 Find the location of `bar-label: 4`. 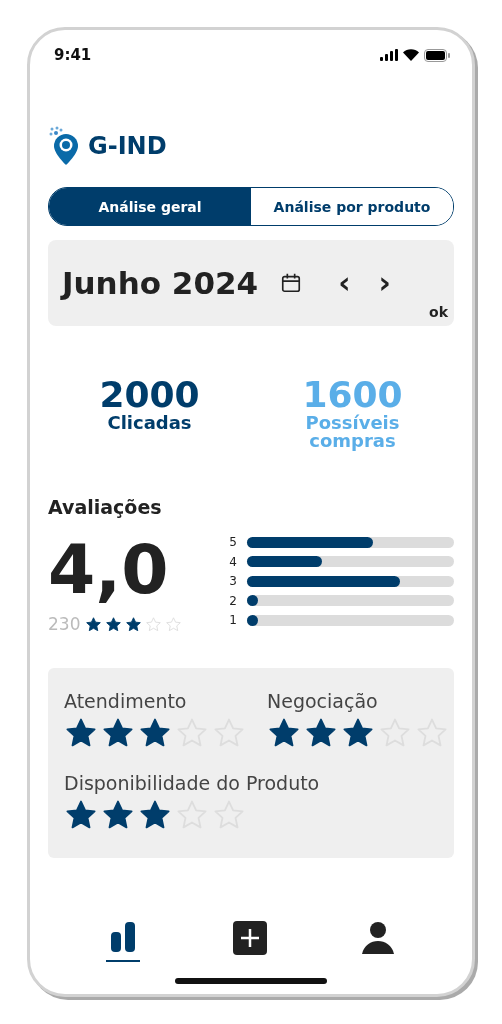

bar-label: 4 is located at coordinates (232, 561).